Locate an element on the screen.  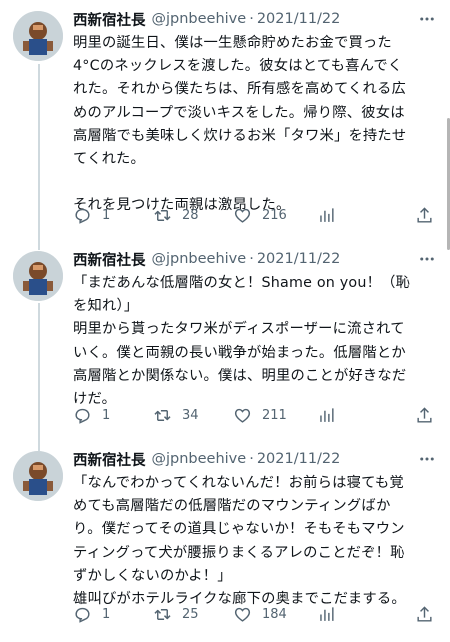
retweet-button: 34 is located at coordinates (193, 415).